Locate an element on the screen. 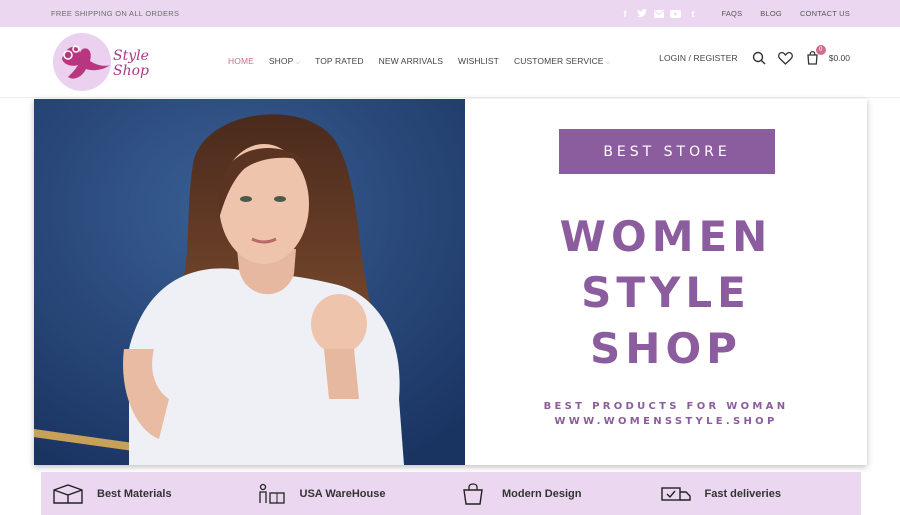 The height and width of the screenshot is (515, 900). feature-fast-deliveries: Fast deliveries is located at coordinates (760, 494).